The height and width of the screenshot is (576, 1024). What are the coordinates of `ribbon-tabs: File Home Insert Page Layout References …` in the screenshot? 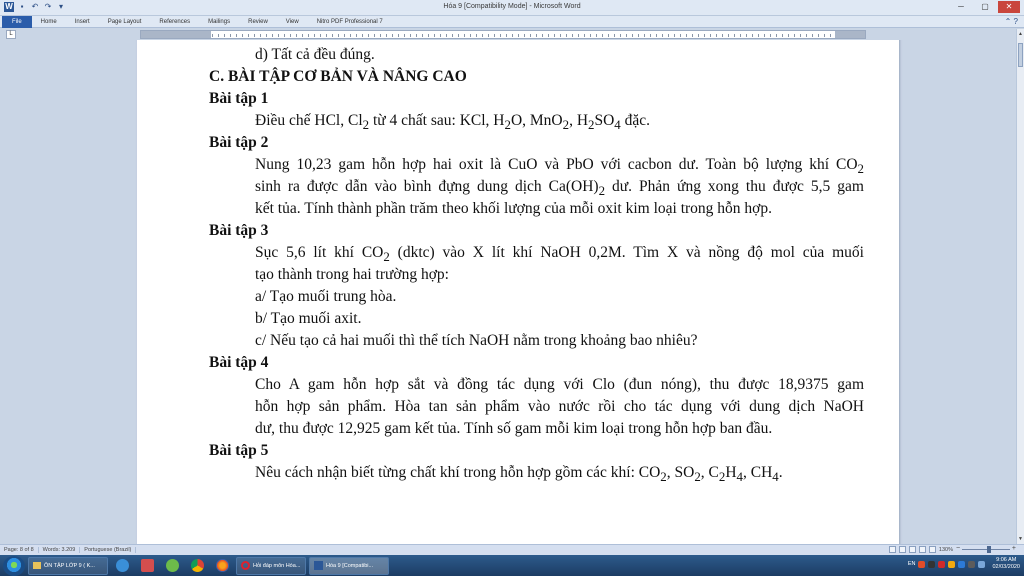 It's located at (512, 21).